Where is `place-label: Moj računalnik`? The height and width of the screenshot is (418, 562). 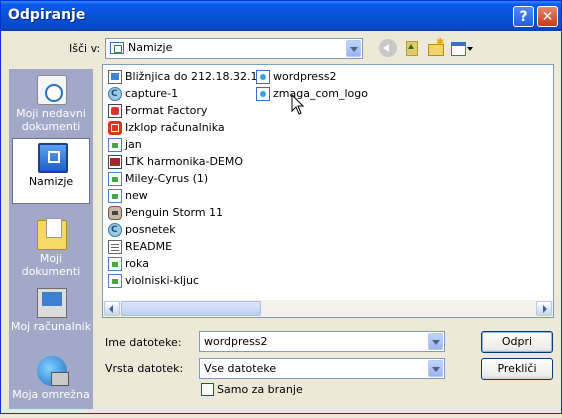
place-label: Moj računalnik is located at coordinates (51, 326).